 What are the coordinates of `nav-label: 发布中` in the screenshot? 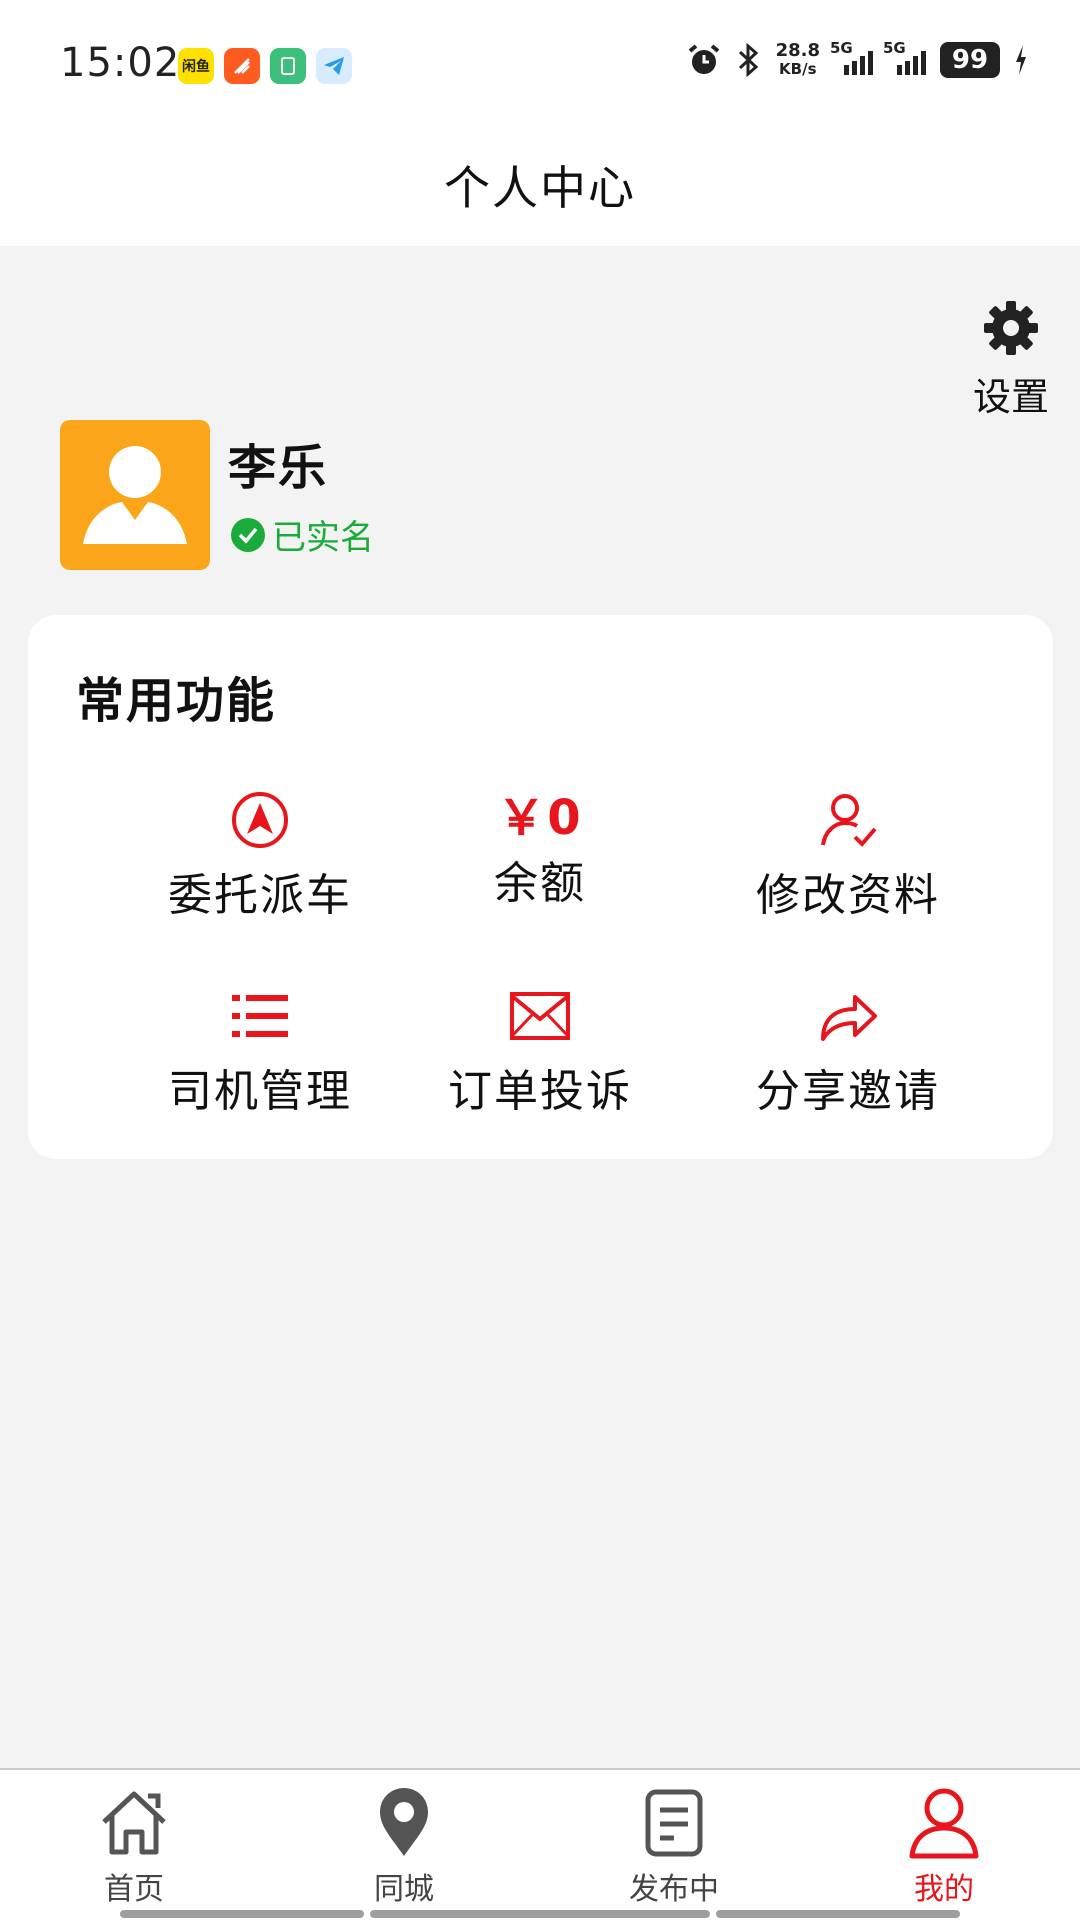 It's located at (674, 1889).